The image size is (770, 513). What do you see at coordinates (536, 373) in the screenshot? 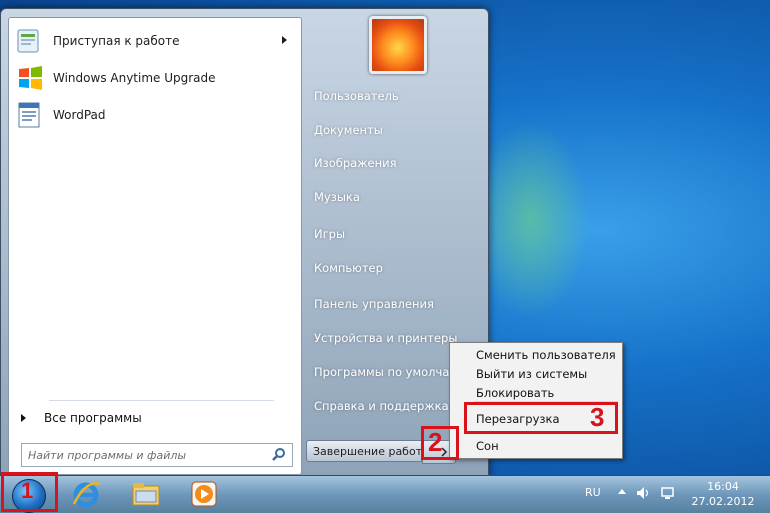
I see `menu-log-off: Выйти из системы` at bounding box center [536, 373].